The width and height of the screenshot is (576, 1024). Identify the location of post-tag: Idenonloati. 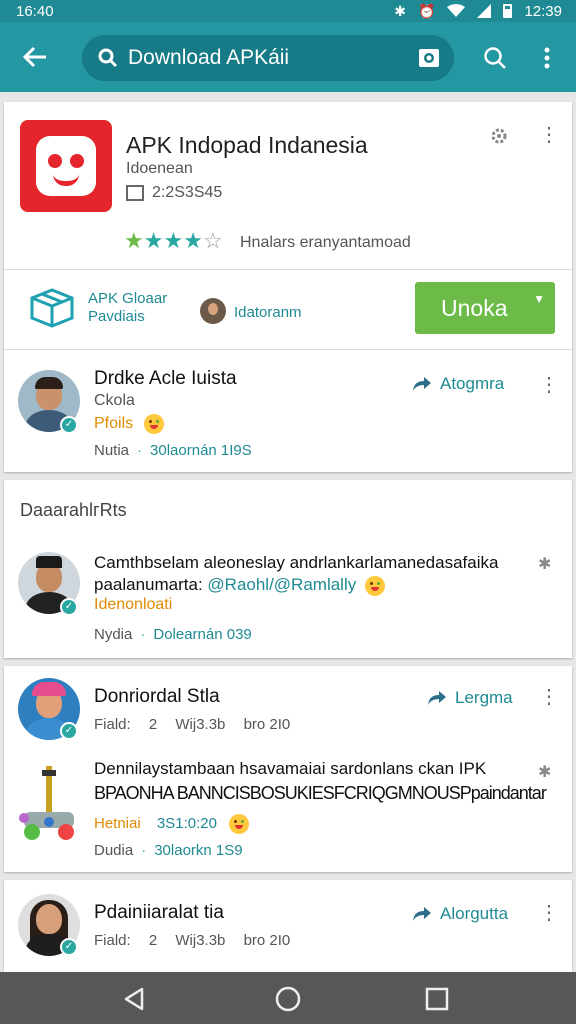
(133, 604).